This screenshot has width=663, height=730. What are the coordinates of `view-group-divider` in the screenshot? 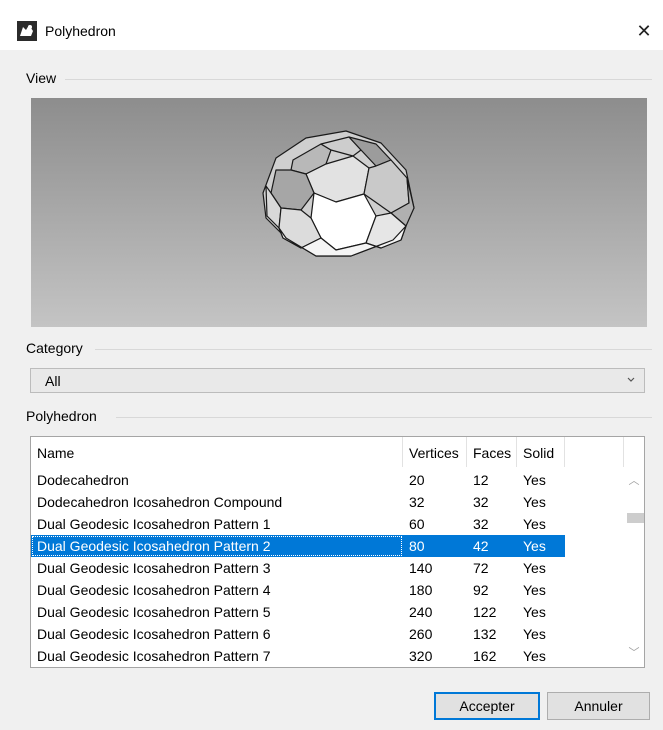 It's located at (358, 79).